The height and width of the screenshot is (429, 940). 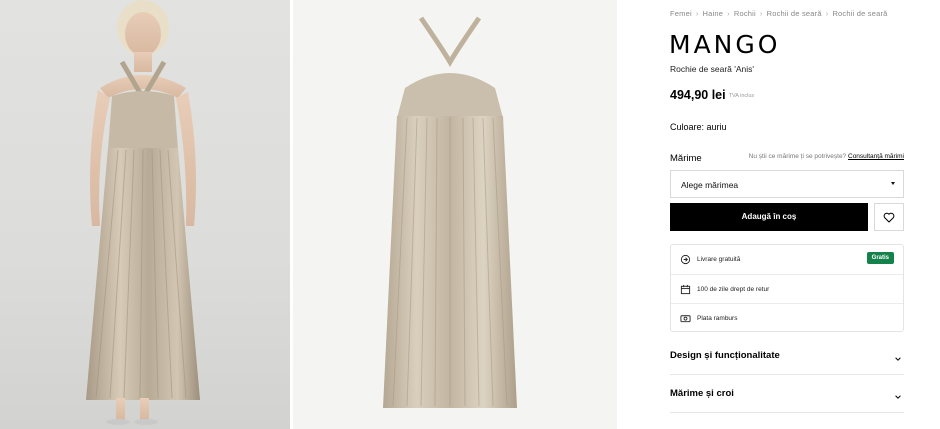 I want to click on vat-note: TVA inclus, so click(x=741, y=95).